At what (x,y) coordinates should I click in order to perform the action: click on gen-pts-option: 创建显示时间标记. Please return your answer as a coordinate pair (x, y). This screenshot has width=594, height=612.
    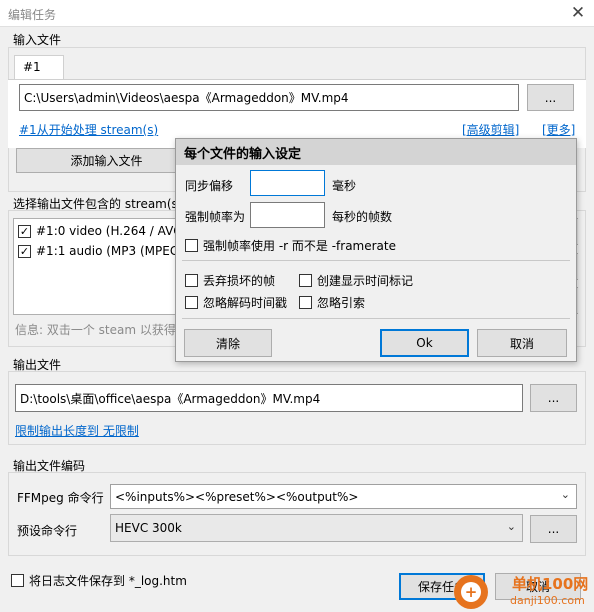
    Looking at the image, I should click on (356, 280).